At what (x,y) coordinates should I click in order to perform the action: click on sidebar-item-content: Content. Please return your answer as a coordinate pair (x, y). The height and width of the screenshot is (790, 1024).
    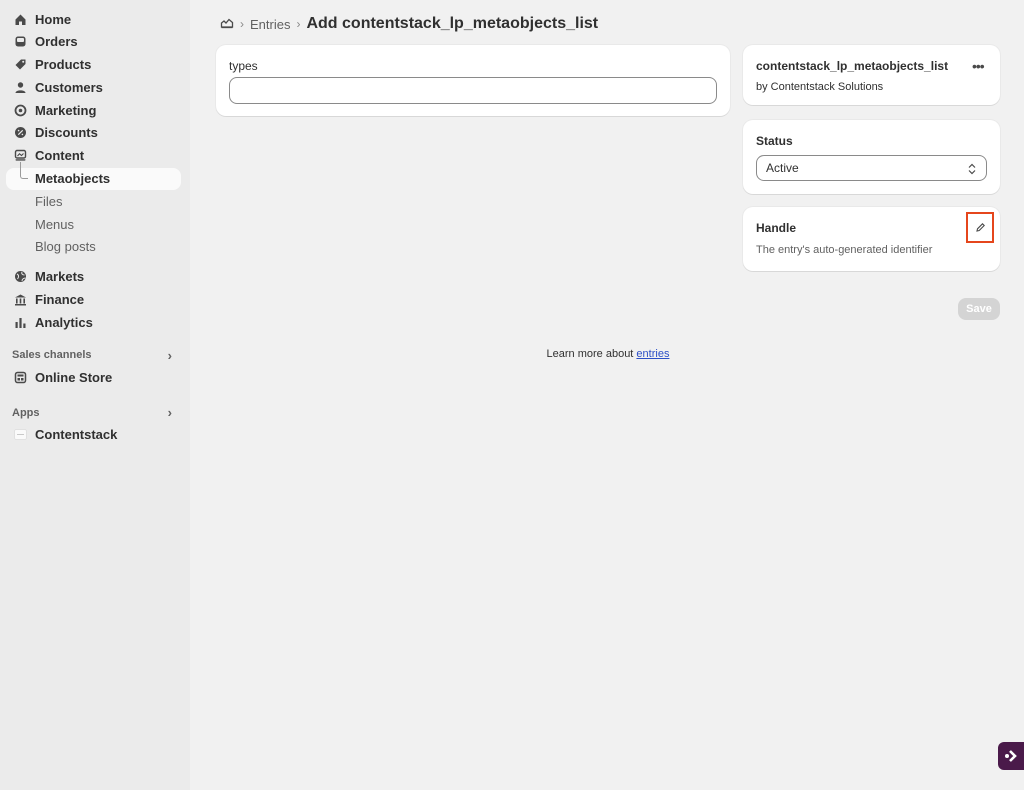
    Looking at the image, I should click on (93, 156).